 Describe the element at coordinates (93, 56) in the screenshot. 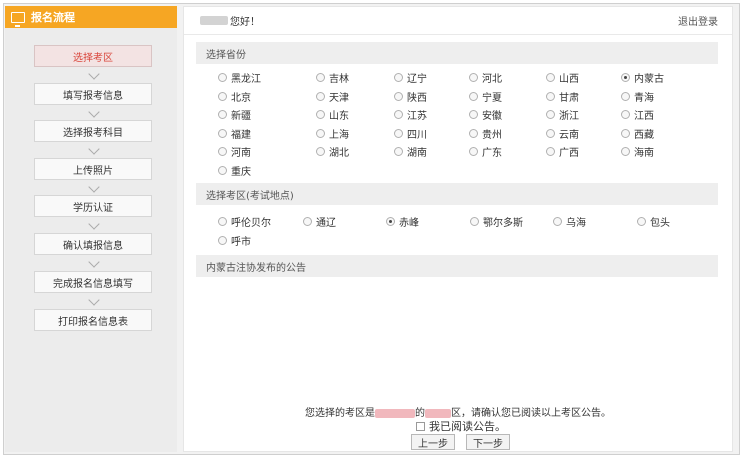

I see `step-item: 选择考区` at that location.